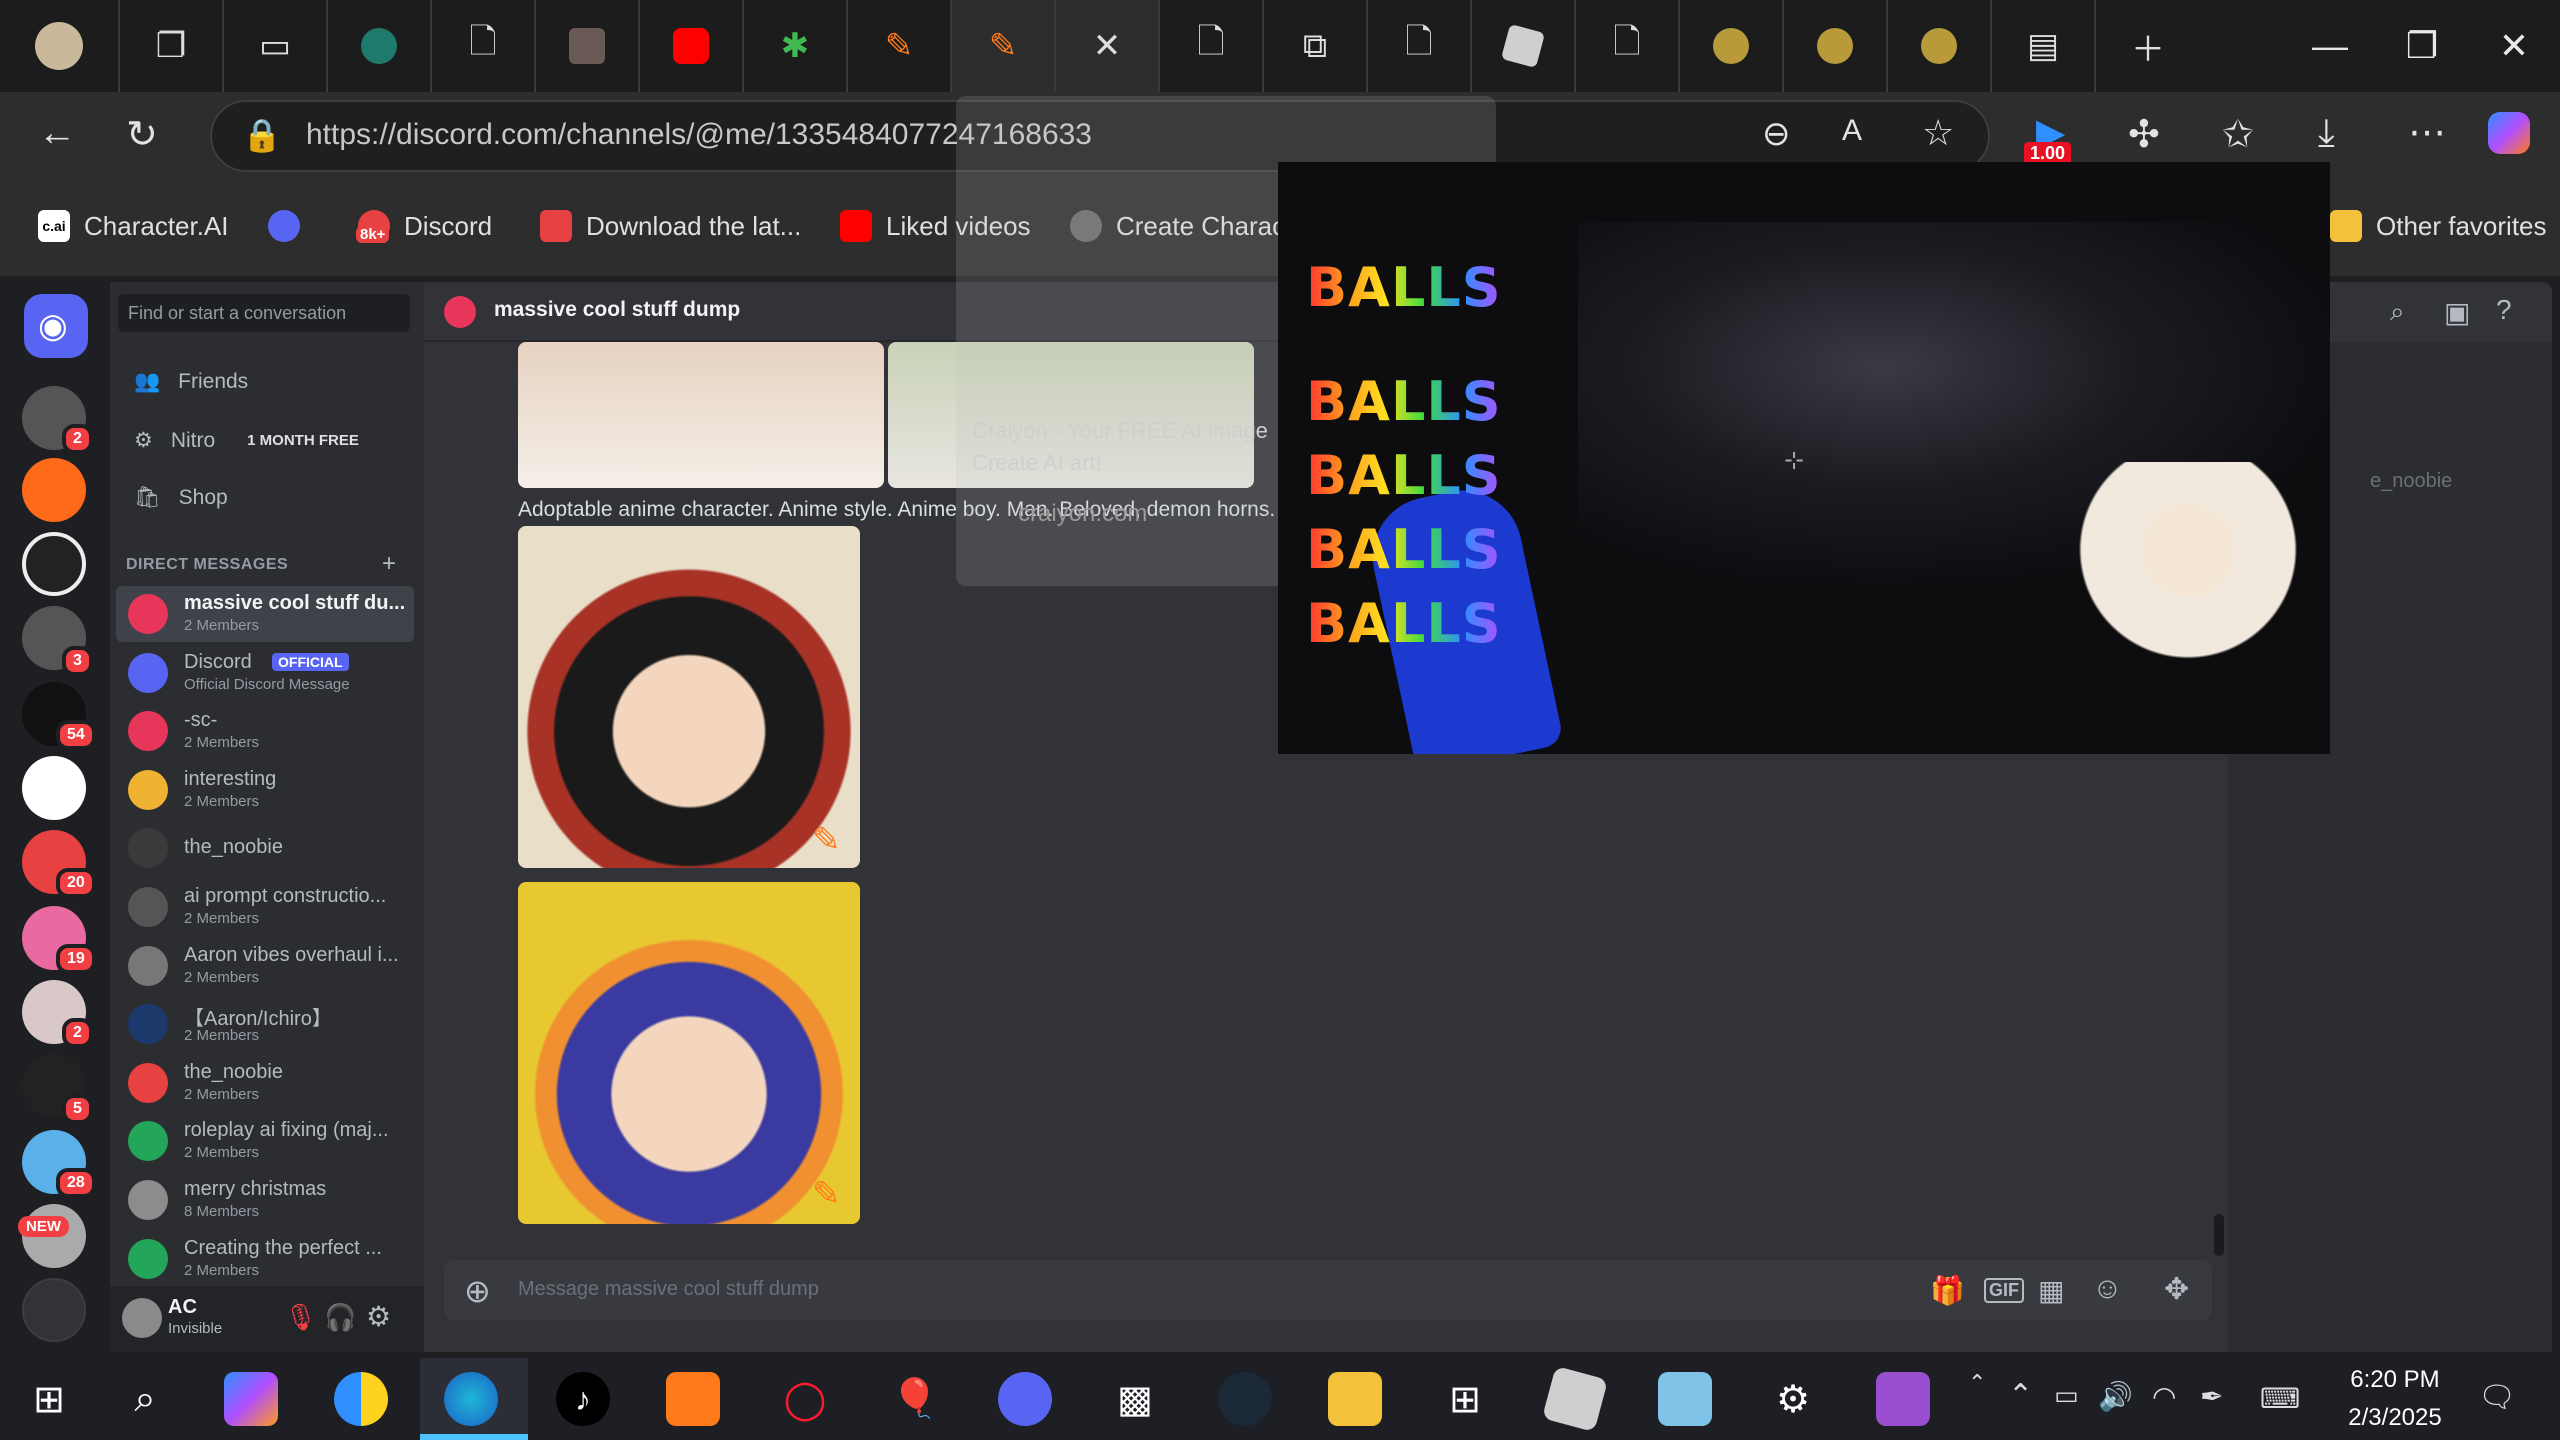 Image resolution: width=2560 pixels, height=1440 pixels. What do you see at coordinates (471, 1399) in the screenshot?
I see `edge-browser-icon` at bounding box center [471, 1399].